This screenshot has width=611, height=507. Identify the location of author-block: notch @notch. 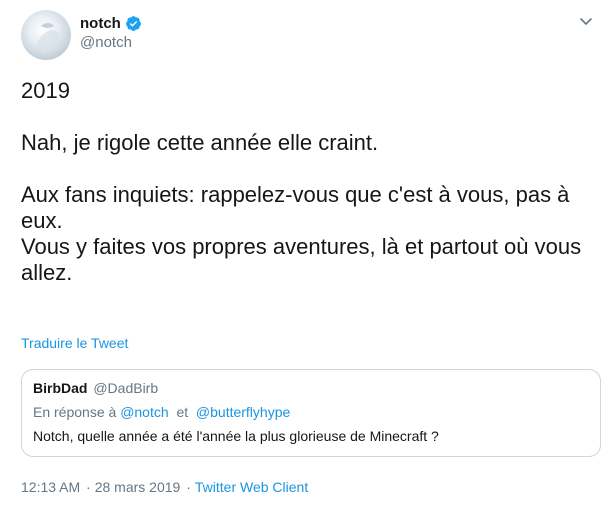
(111, 33).